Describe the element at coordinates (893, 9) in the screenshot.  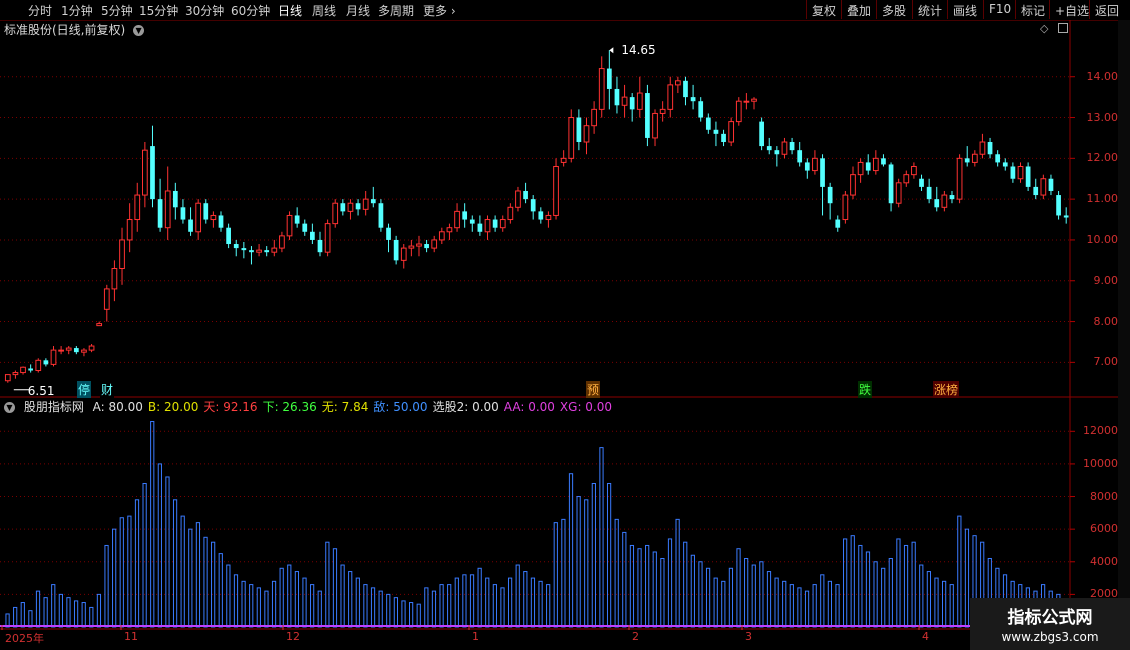
I see `toolbar-button-2: 多股` at that location.